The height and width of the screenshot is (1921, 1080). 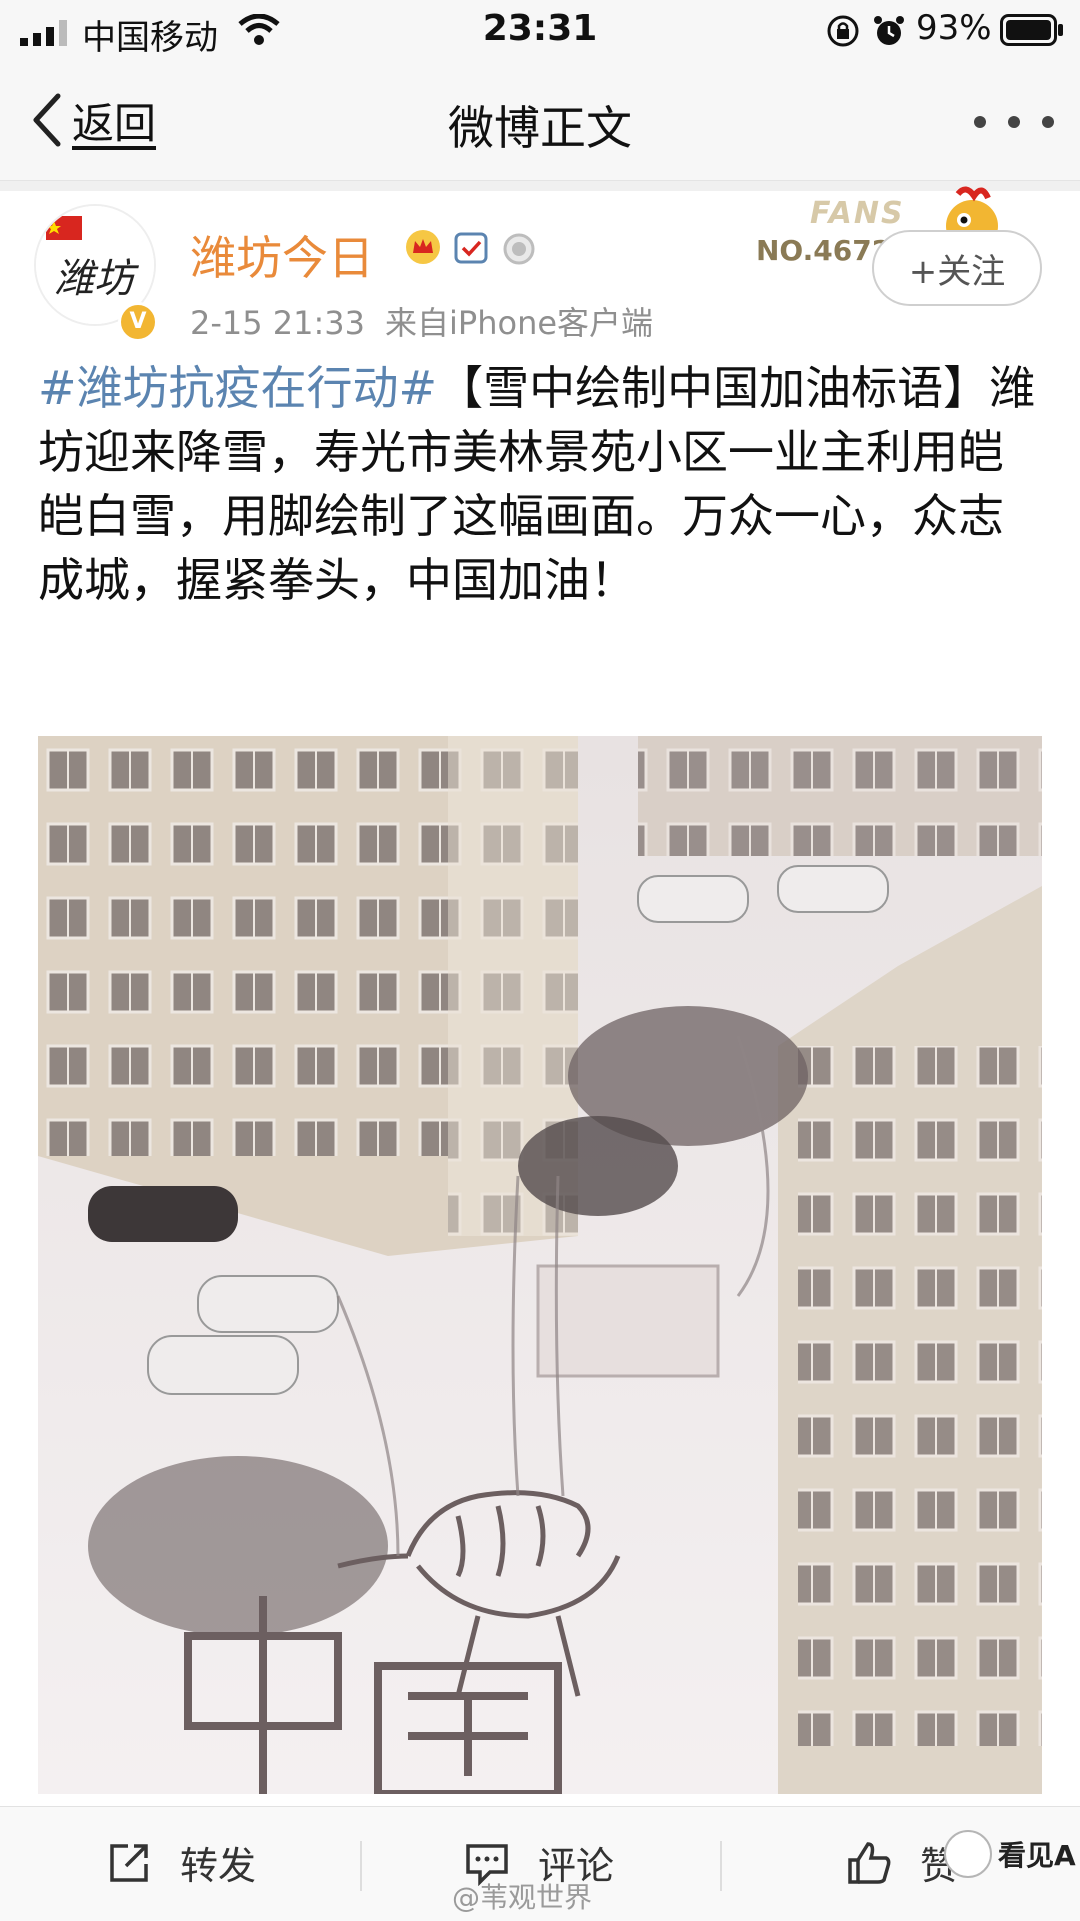 I want to click on more-options-icon, so click(x=1014, y=122).